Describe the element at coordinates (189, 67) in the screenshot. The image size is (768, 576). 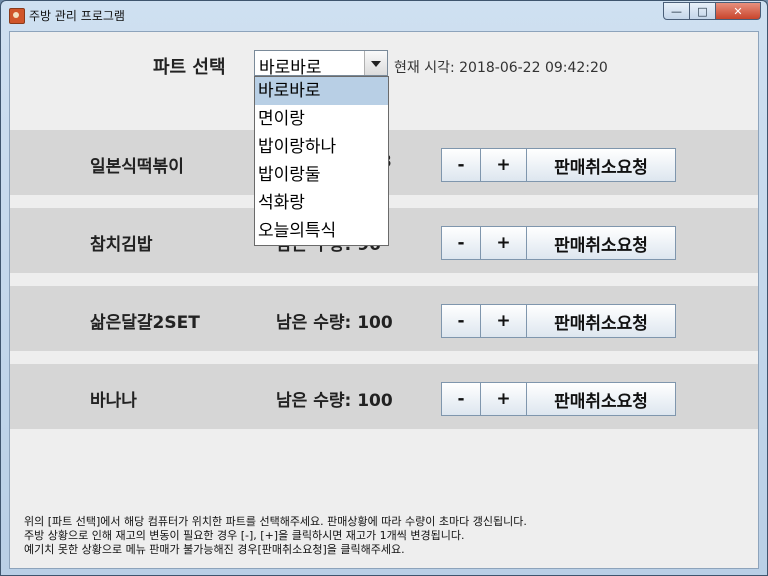
I see `part-select-label: 파트 선택` at that location.